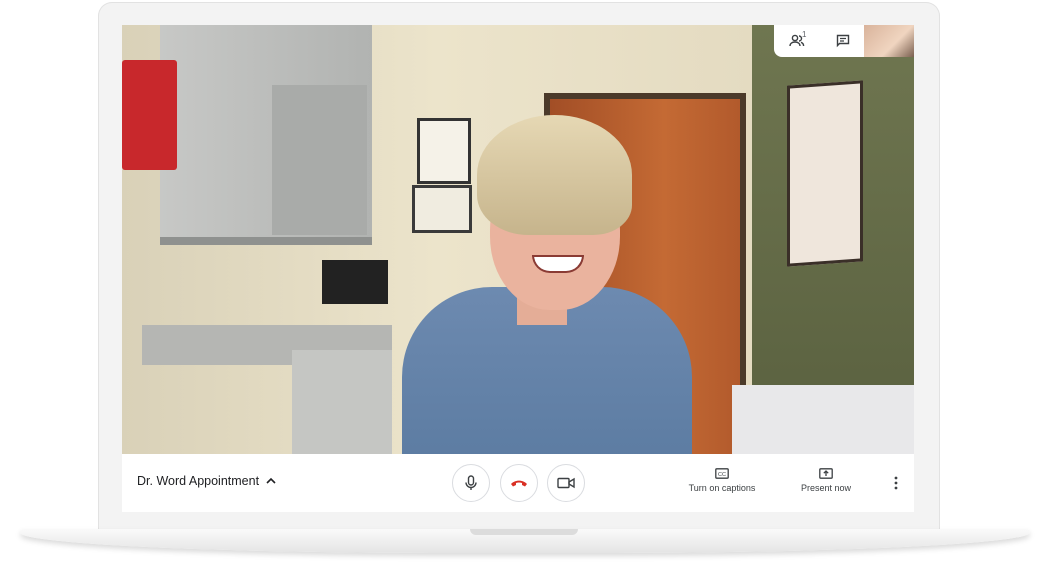 The image size is (1048, 566). I want to click on participant-count: 1, so click(804, 34).